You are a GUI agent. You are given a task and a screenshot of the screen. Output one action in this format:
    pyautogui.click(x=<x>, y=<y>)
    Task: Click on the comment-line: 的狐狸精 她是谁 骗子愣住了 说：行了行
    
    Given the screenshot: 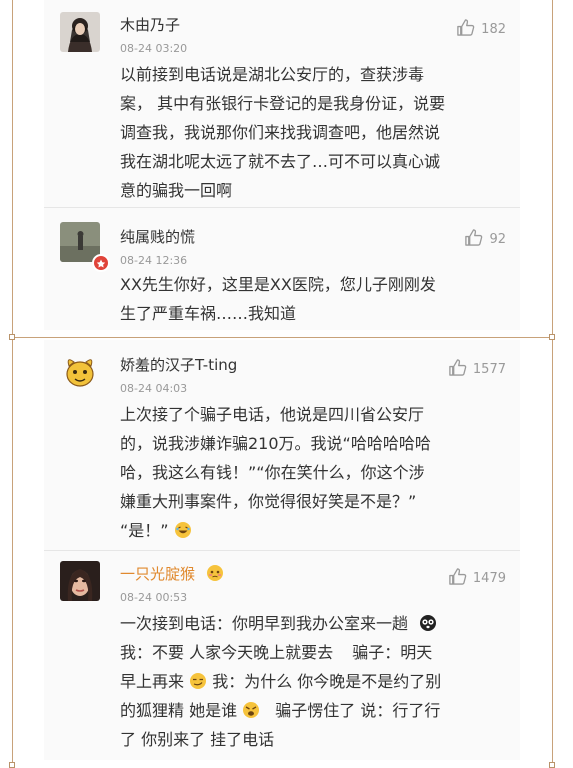 What is the action you would take?
    pyautogui.click(x=313, y=710)
    